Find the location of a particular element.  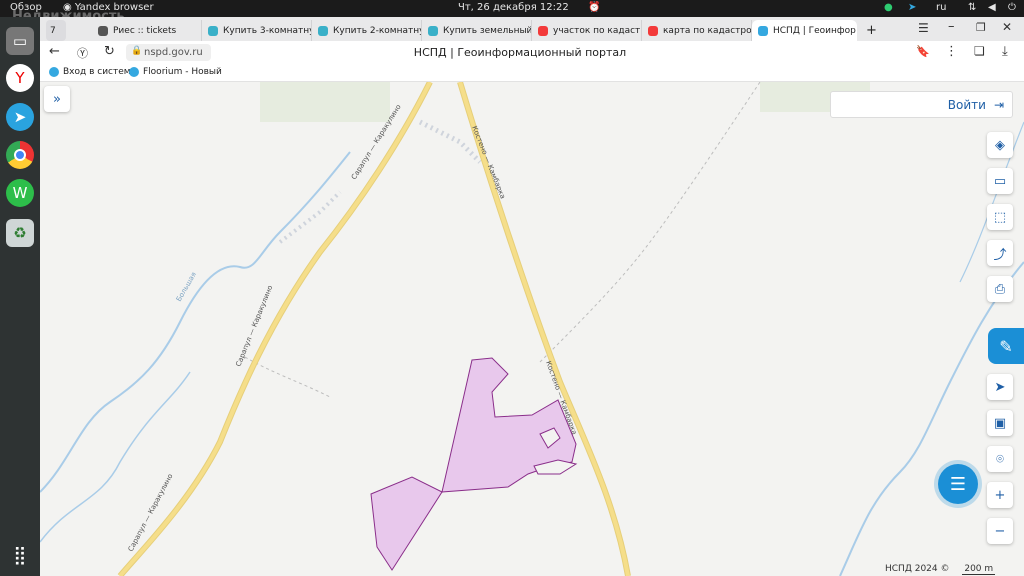

tab-3-room: Купить 3-комнатную is located at coordinates (257, 30).